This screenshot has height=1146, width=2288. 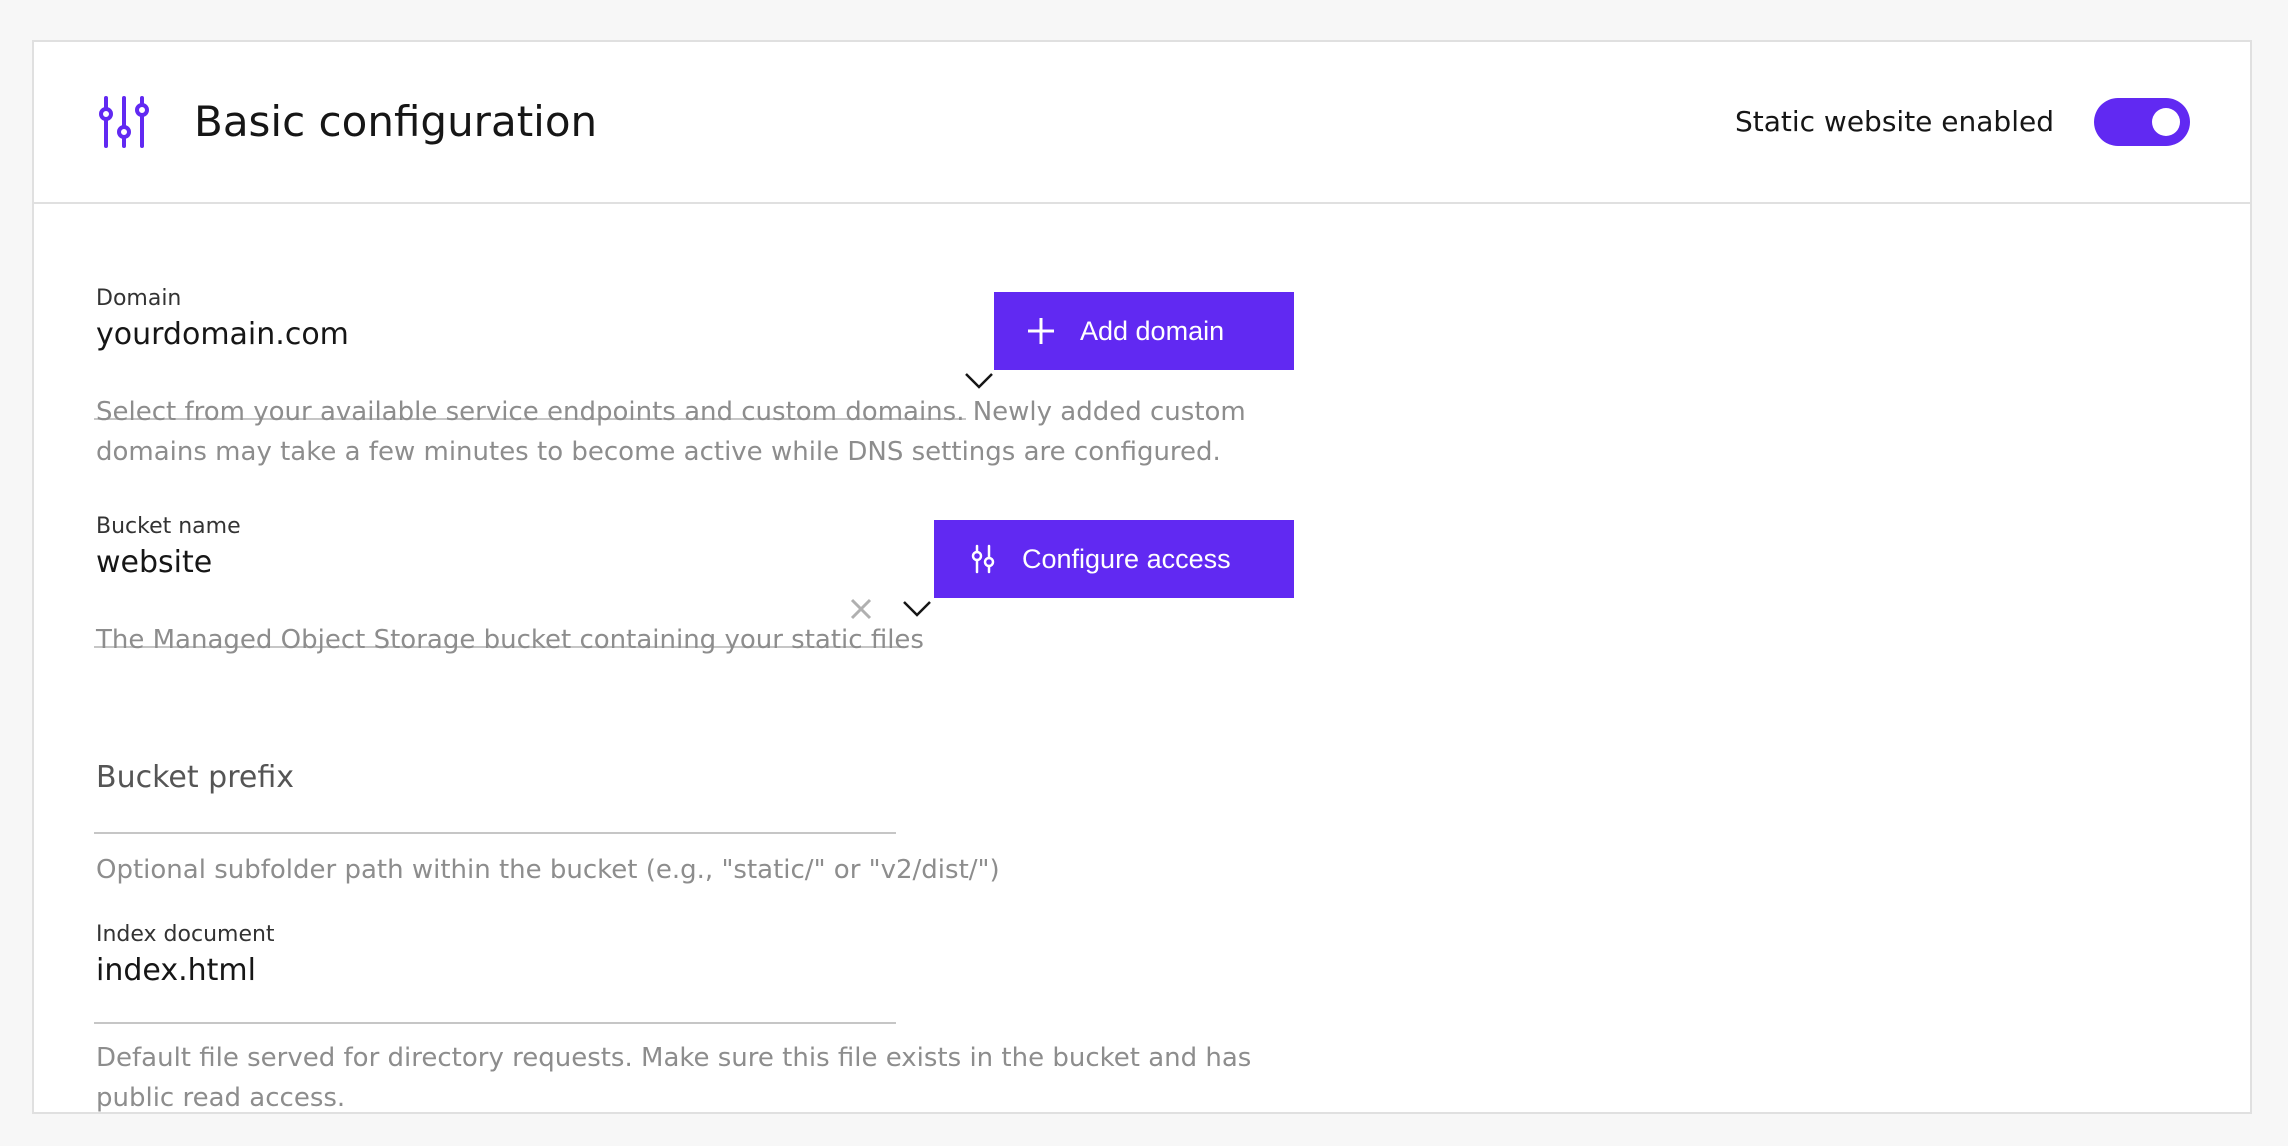 I want to click on bucket-name-value: website, so click(x=154, y=562).